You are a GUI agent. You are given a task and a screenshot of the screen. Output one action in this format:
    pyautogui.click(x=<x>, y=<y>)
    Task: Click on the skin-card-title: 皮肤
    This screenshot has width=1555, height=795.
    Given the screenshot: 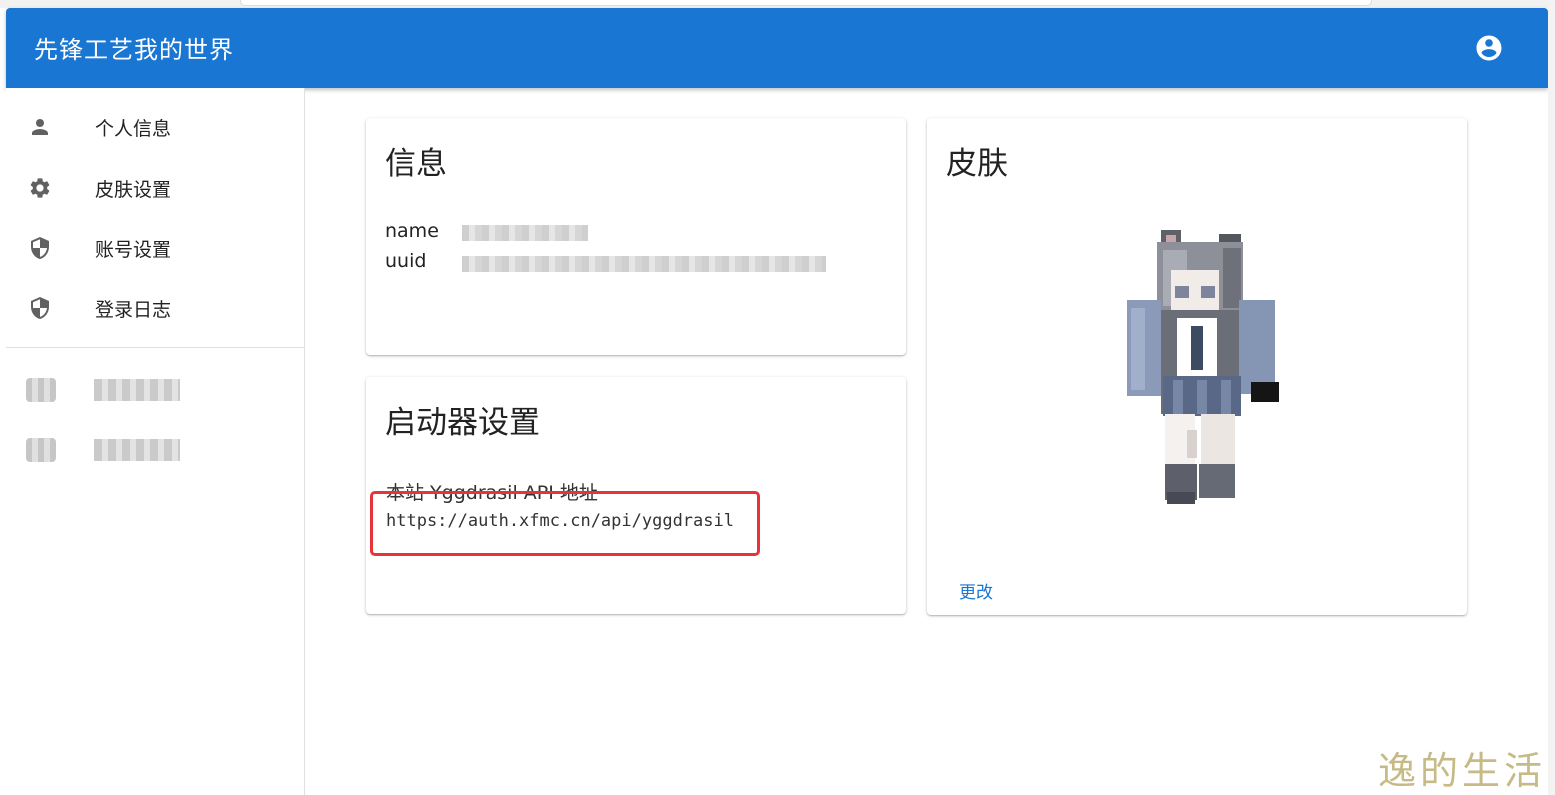 What is the action you would take?
    pyautogui.click(x=977, y=164)
    